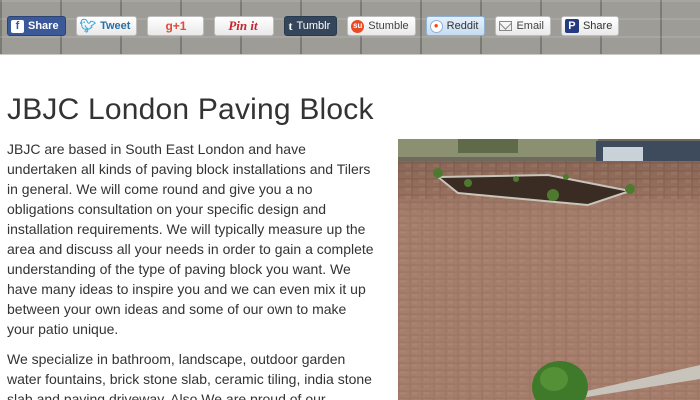  I want to click on tumblr-icon: t, so click(290, 26).